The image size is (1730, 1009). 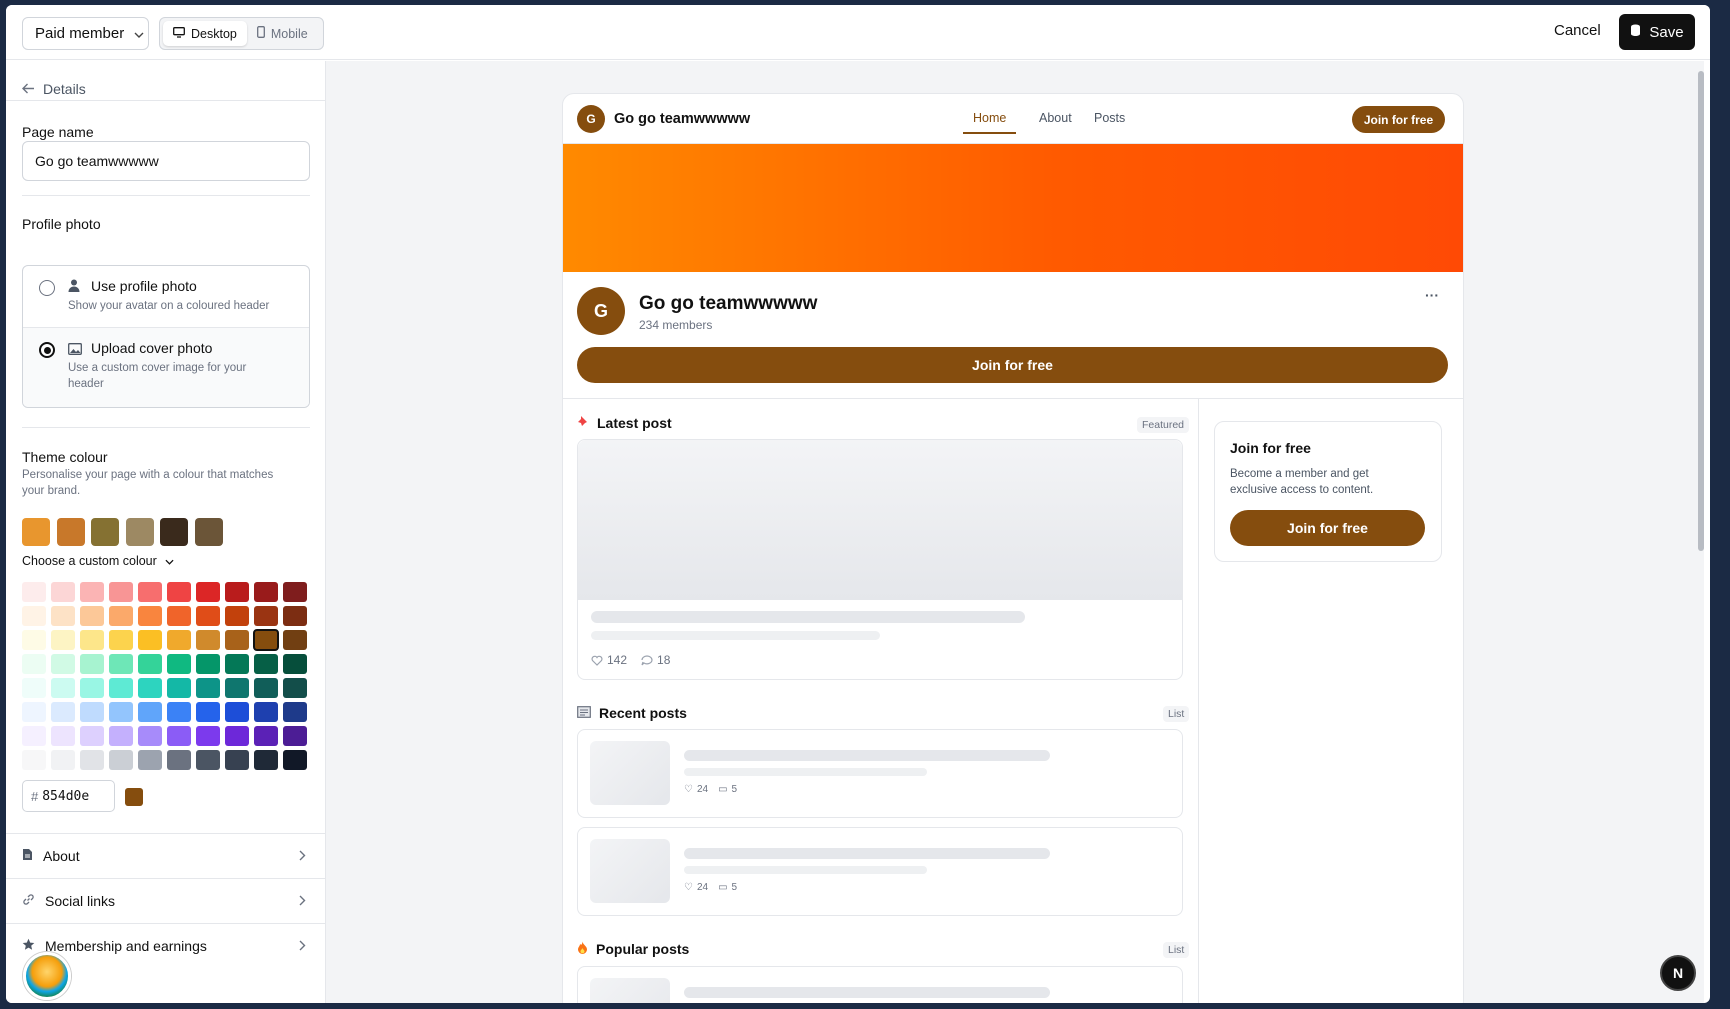 I want to click on nav-about: About, so click(x=1055, y=118).